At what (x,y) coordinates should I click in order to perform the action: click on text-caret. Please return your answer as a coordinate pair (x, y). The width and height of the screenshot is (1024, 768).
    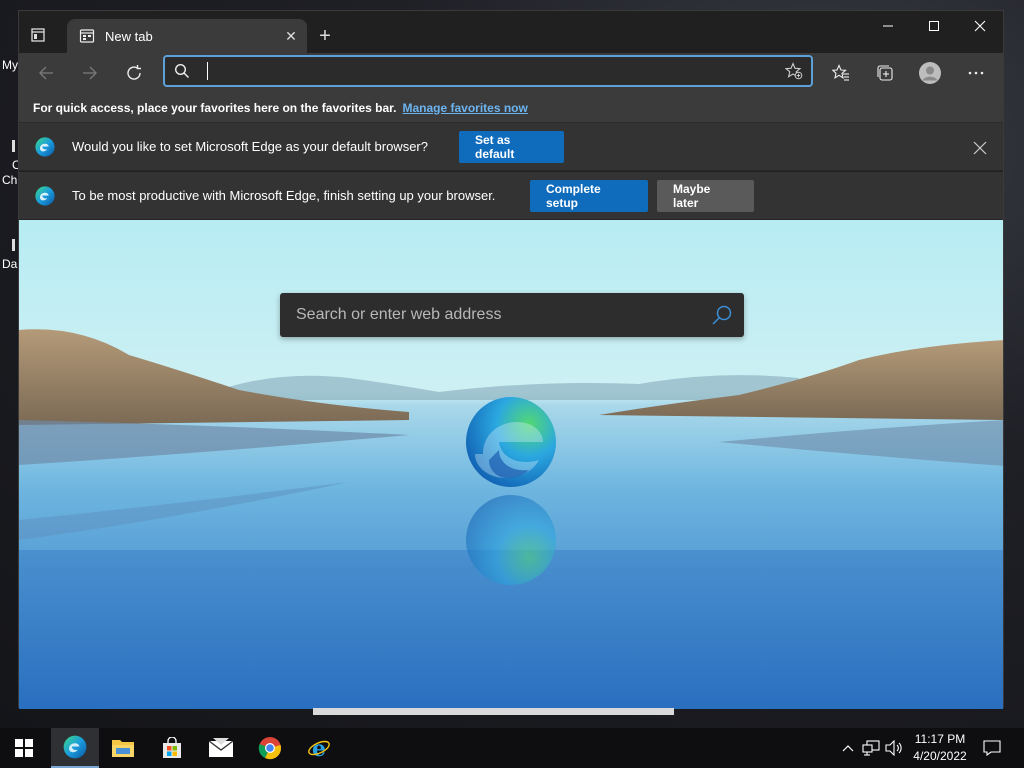
    Looking at the image, I should click on (207, 71).